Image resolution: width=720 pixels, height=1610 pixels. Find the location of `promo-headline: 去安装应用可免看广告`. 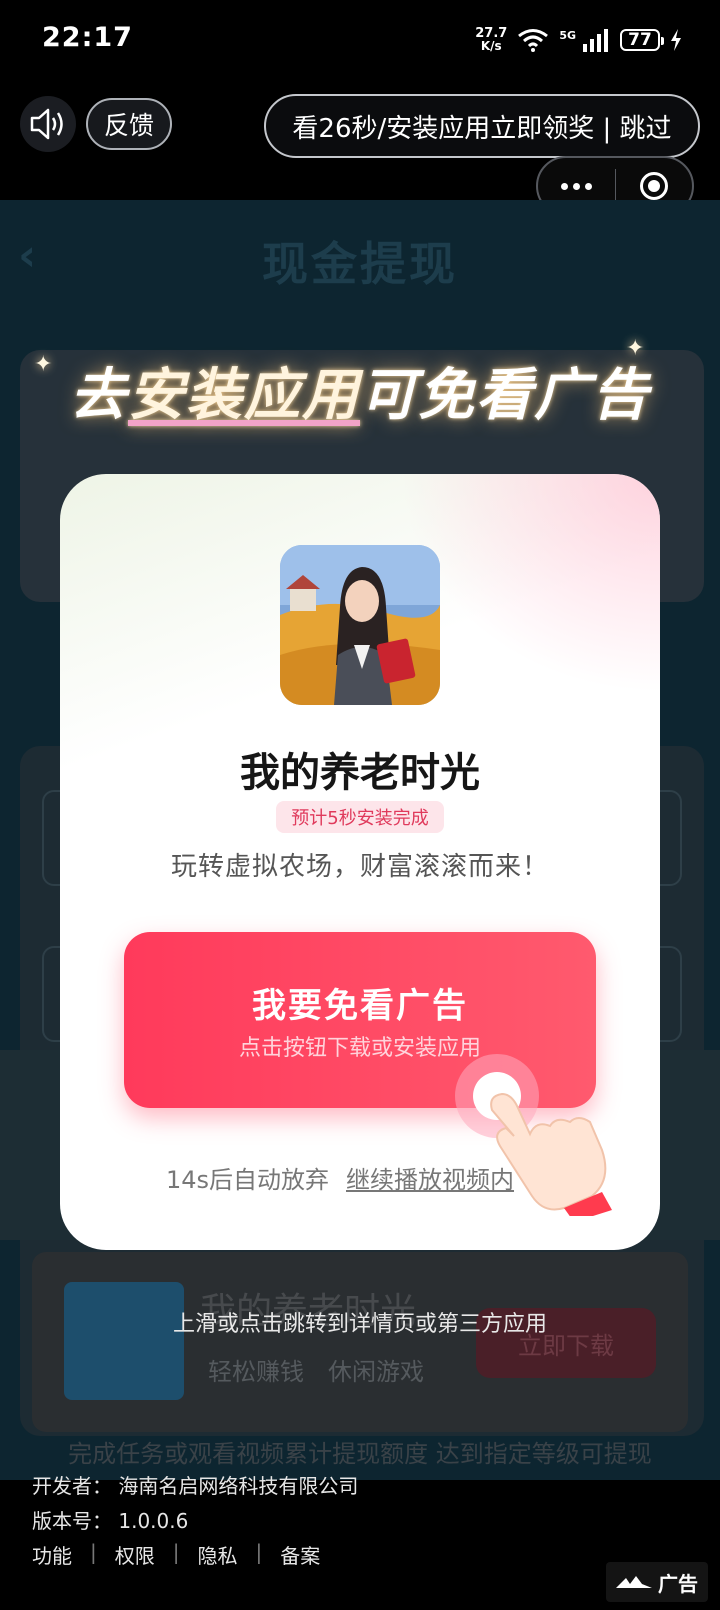

promo-headline: 去安装应用可免看广告 is located at coordinates (360, 390).